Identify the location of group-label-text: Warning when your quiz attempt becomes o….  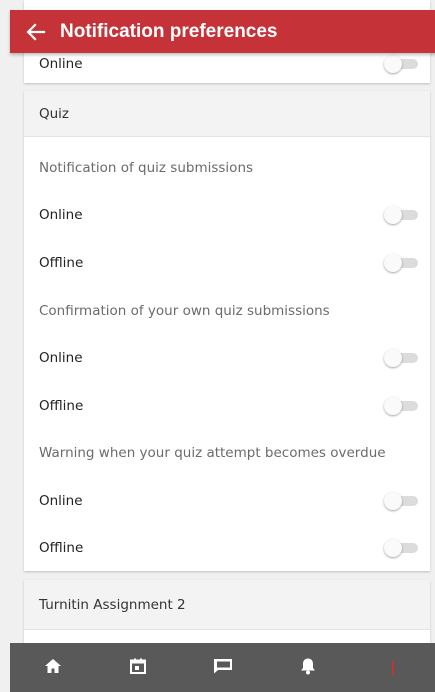
(212, 453).